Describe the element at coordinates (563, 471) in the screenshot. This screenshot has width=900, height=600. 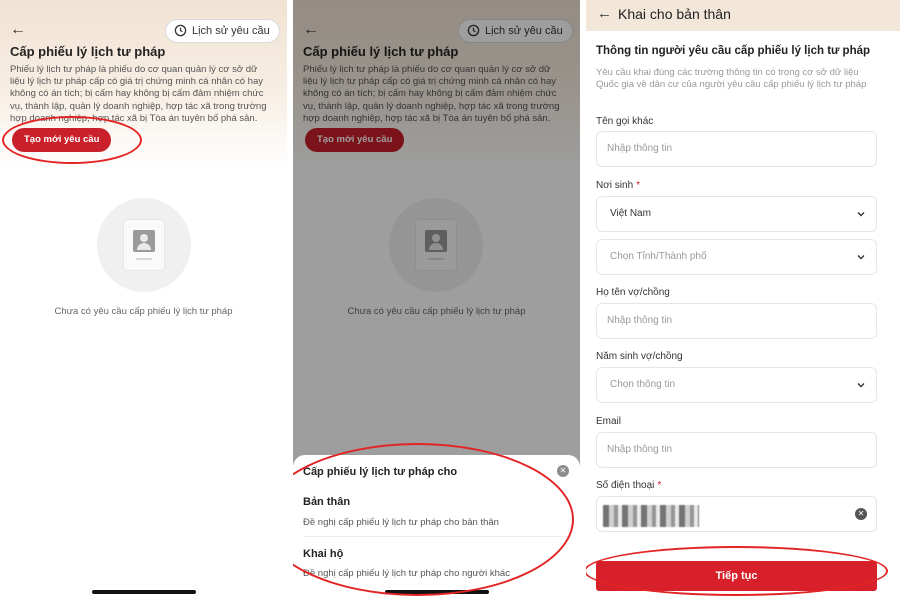
I see `close-icon: ✕` at that location.